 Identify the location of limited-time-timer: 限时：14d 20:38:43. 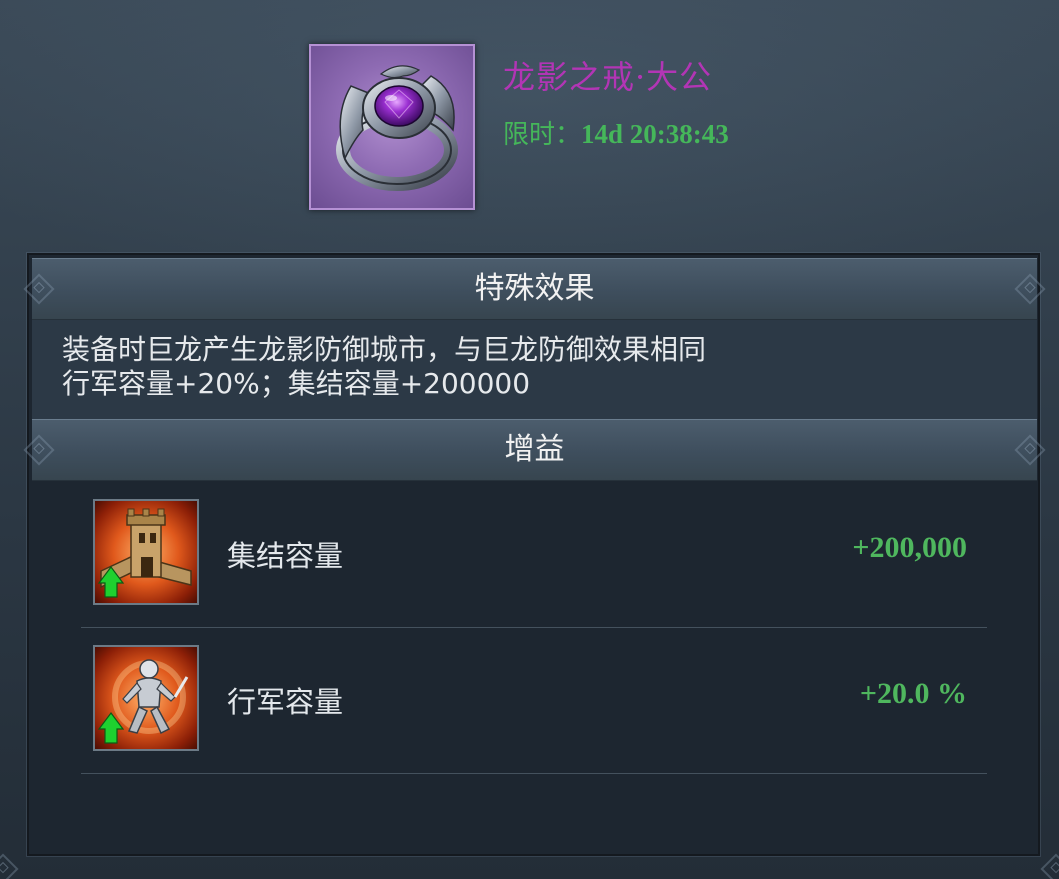
(616, 132).